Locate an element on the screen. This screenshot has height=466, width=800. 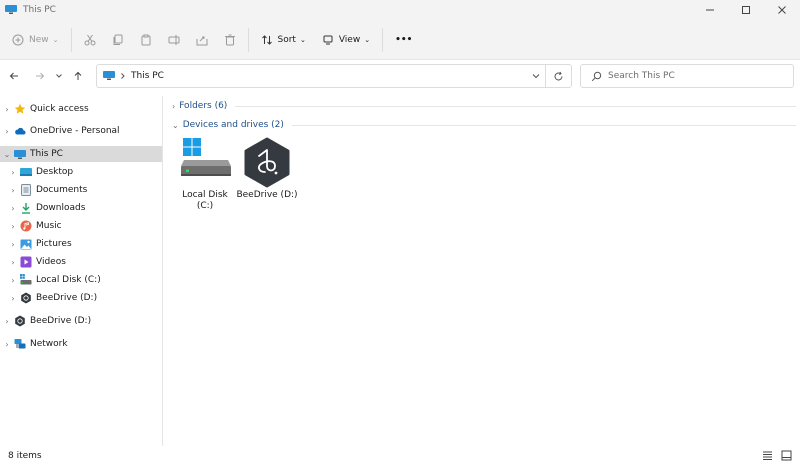
forward-button is located at coordinates (40, 76).